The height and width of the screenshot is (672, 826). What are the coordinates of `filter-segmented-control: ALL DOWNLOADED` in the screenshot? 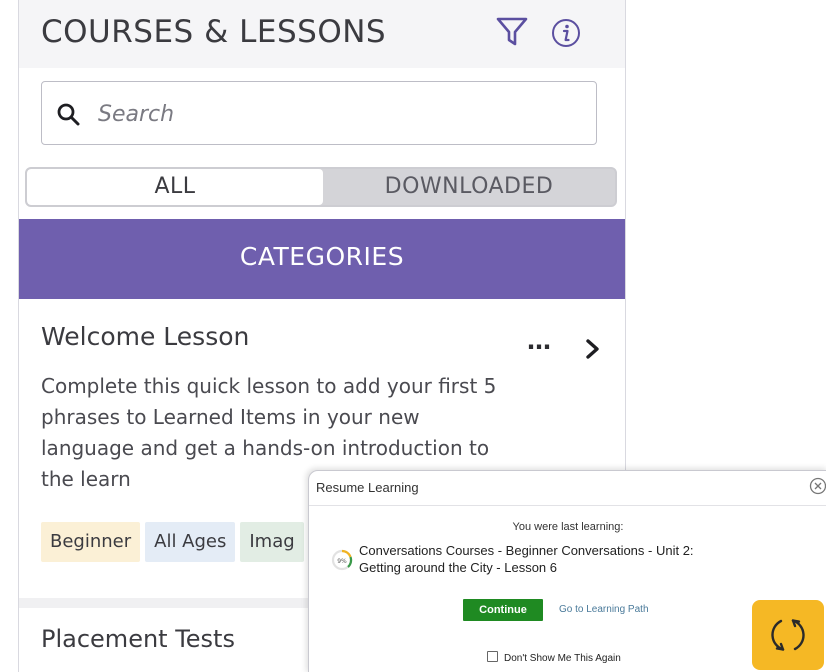 It's located at (321, 187).